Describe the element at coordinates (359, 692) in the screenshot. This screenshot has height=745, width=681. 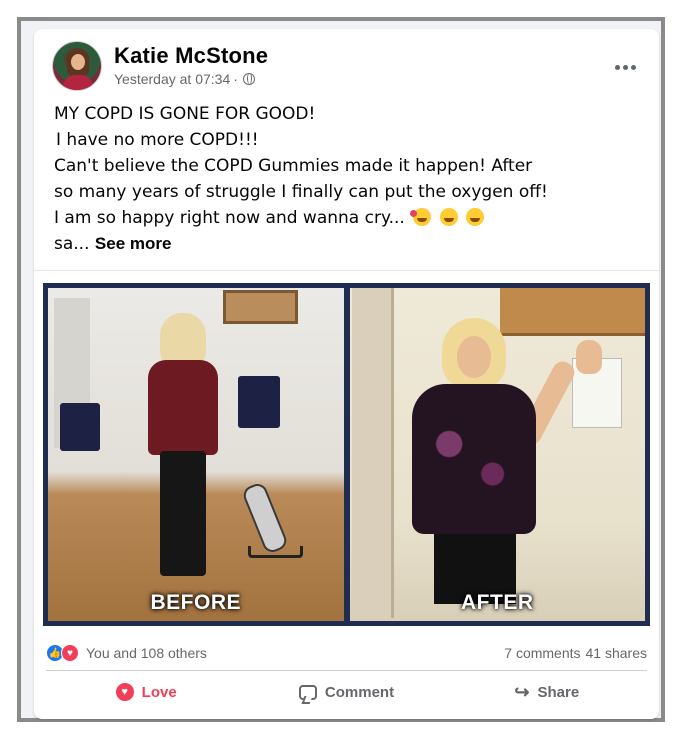
I see `comment-label: Comment` at that location.